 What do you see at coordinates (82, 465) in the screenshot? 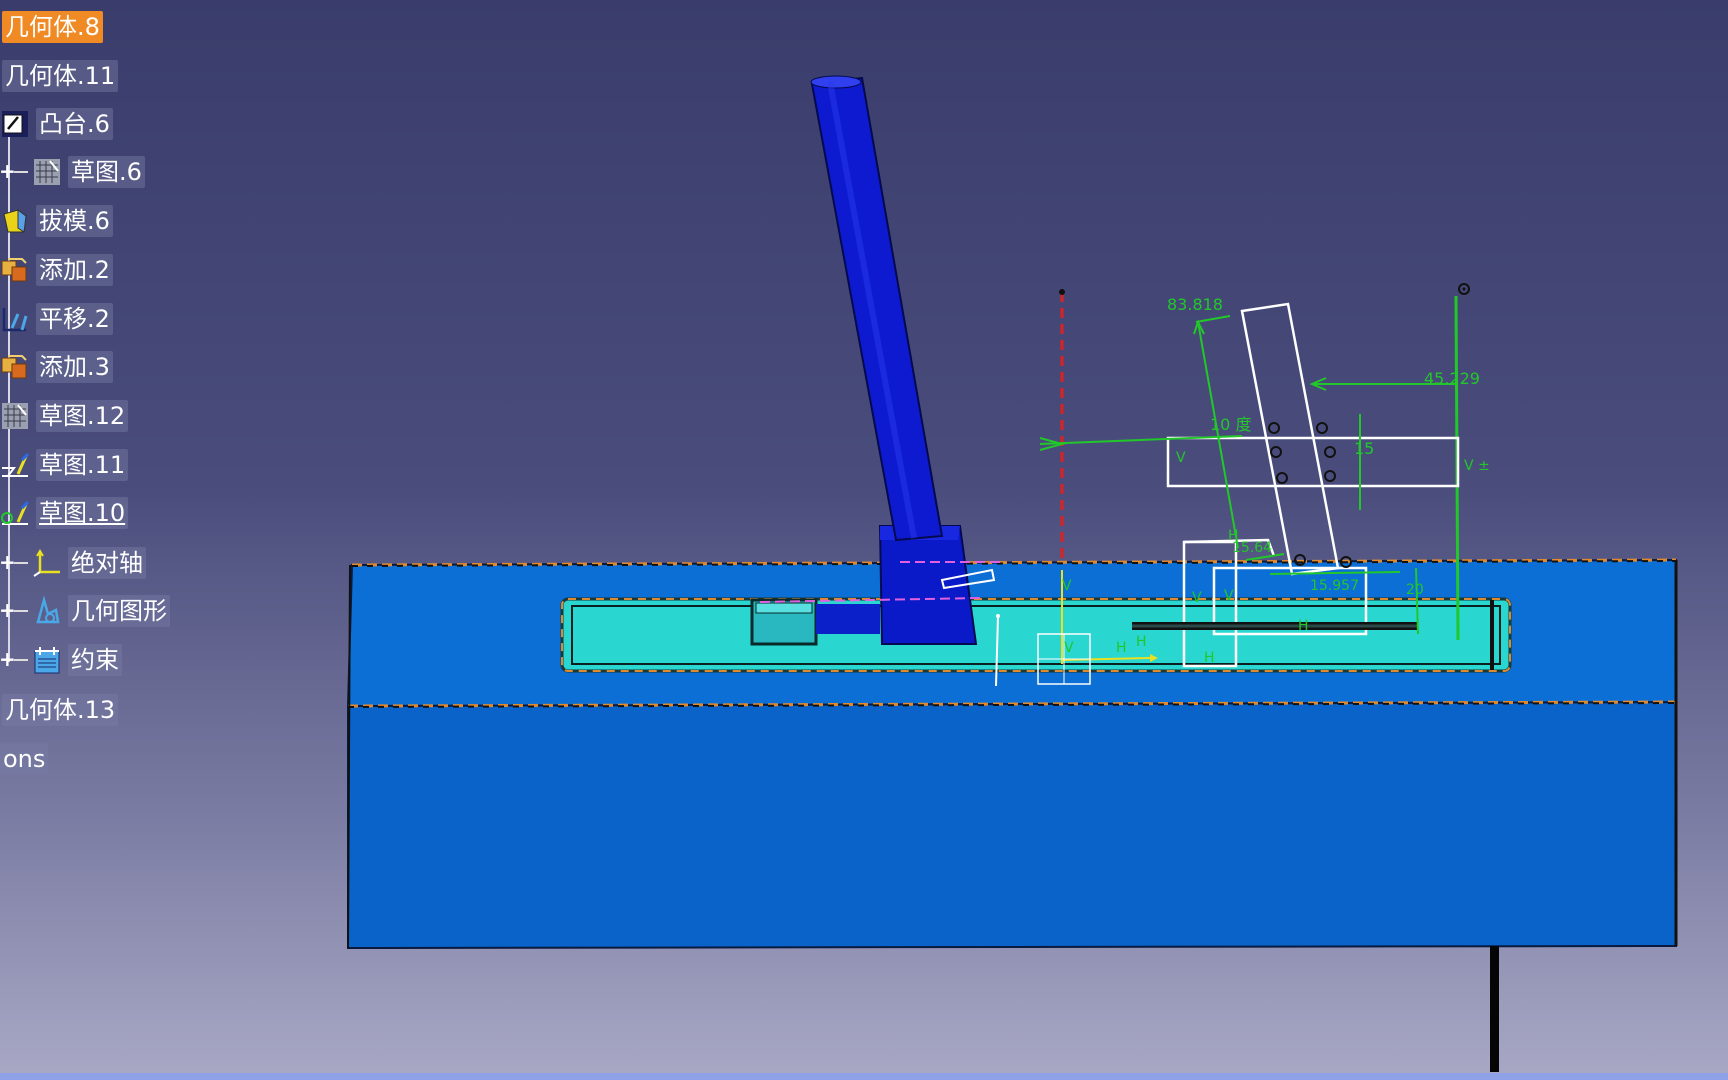
I see `tree-item-label: 草图.11` at bounding box center [82, 465].